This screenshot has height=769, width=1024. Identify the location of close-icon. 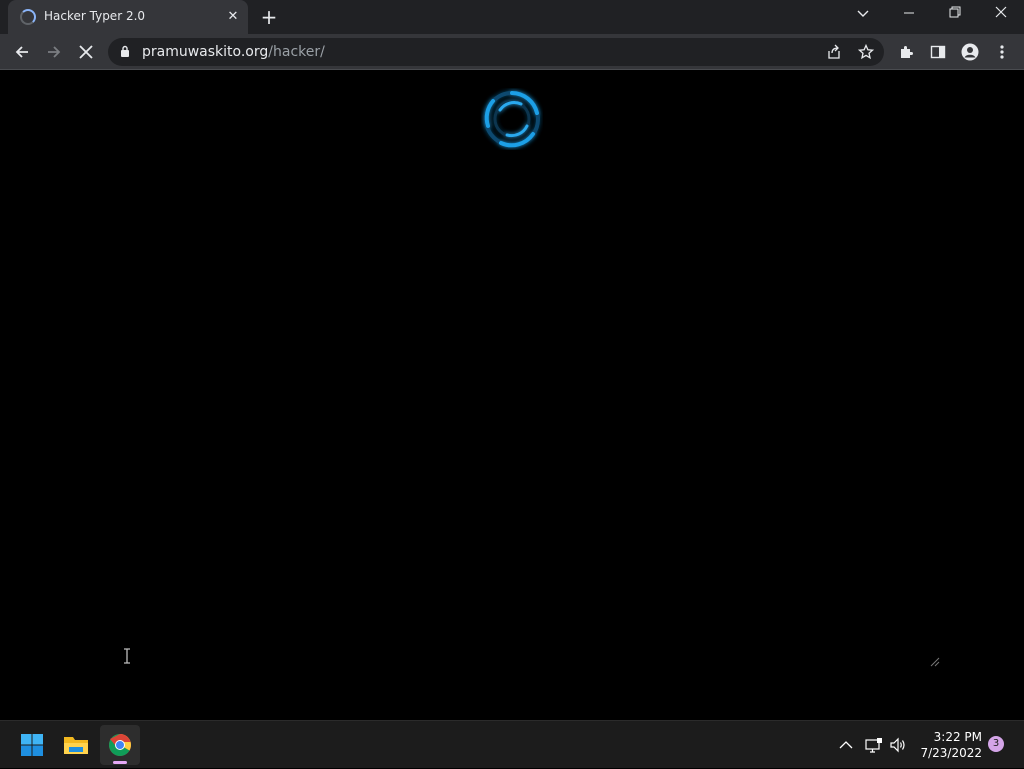
(1001, 12).